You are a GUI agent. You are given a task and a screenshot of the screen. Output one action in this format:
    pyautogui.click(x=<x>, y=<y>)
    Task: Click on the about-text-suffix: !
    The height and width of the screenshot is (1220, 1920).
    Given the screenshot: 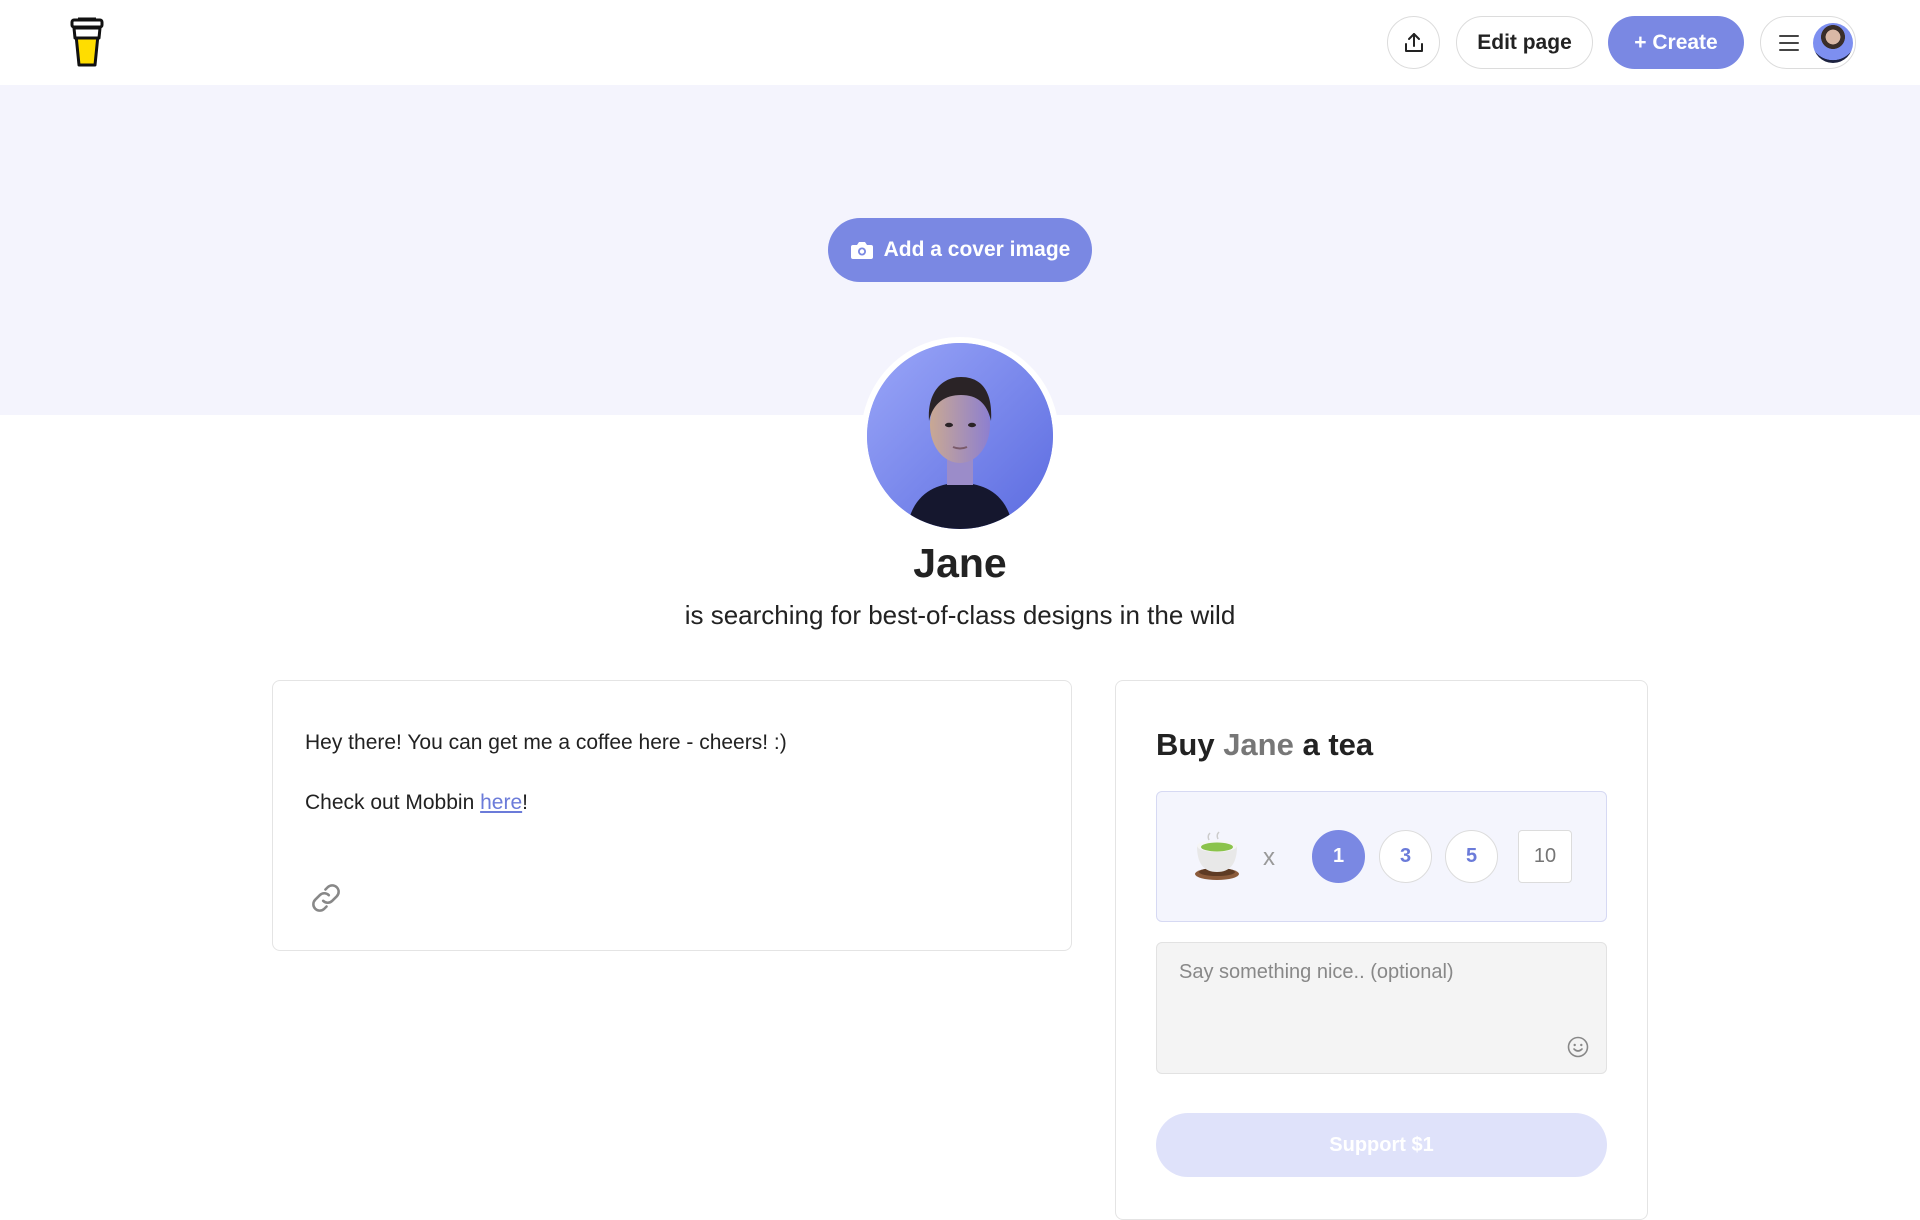 What is the action you would take?
    pyautogui.click(x=525, y=802)
    